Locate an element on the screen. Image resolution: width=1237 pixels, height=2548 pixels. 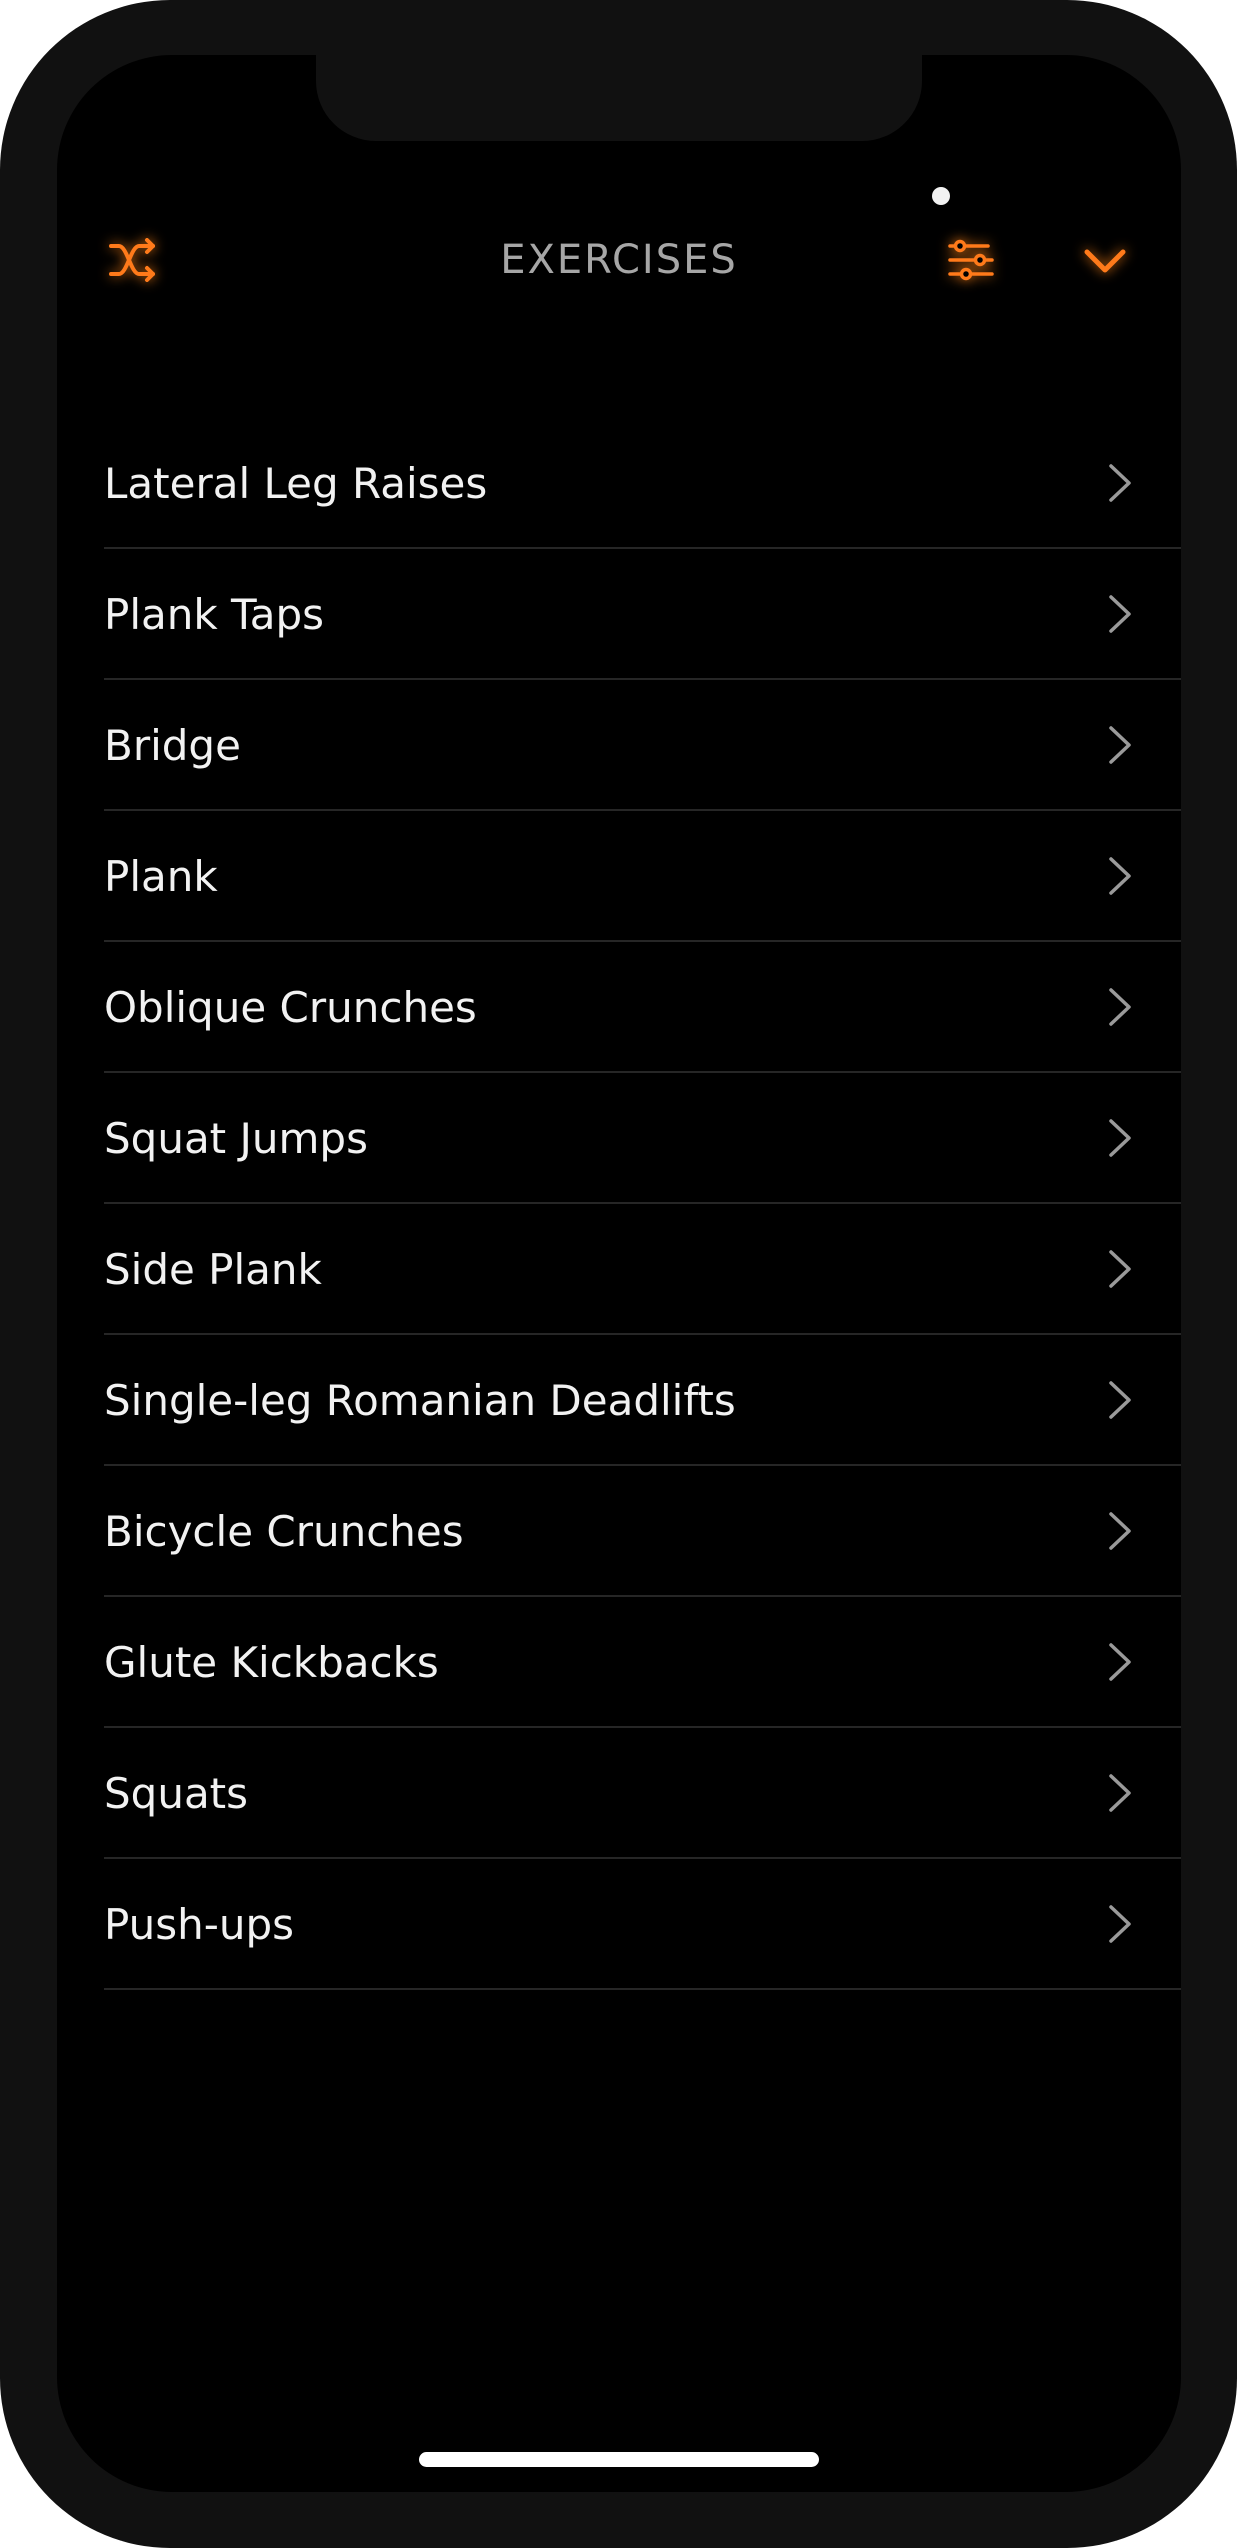
notch is located at coordinates (619, 98).